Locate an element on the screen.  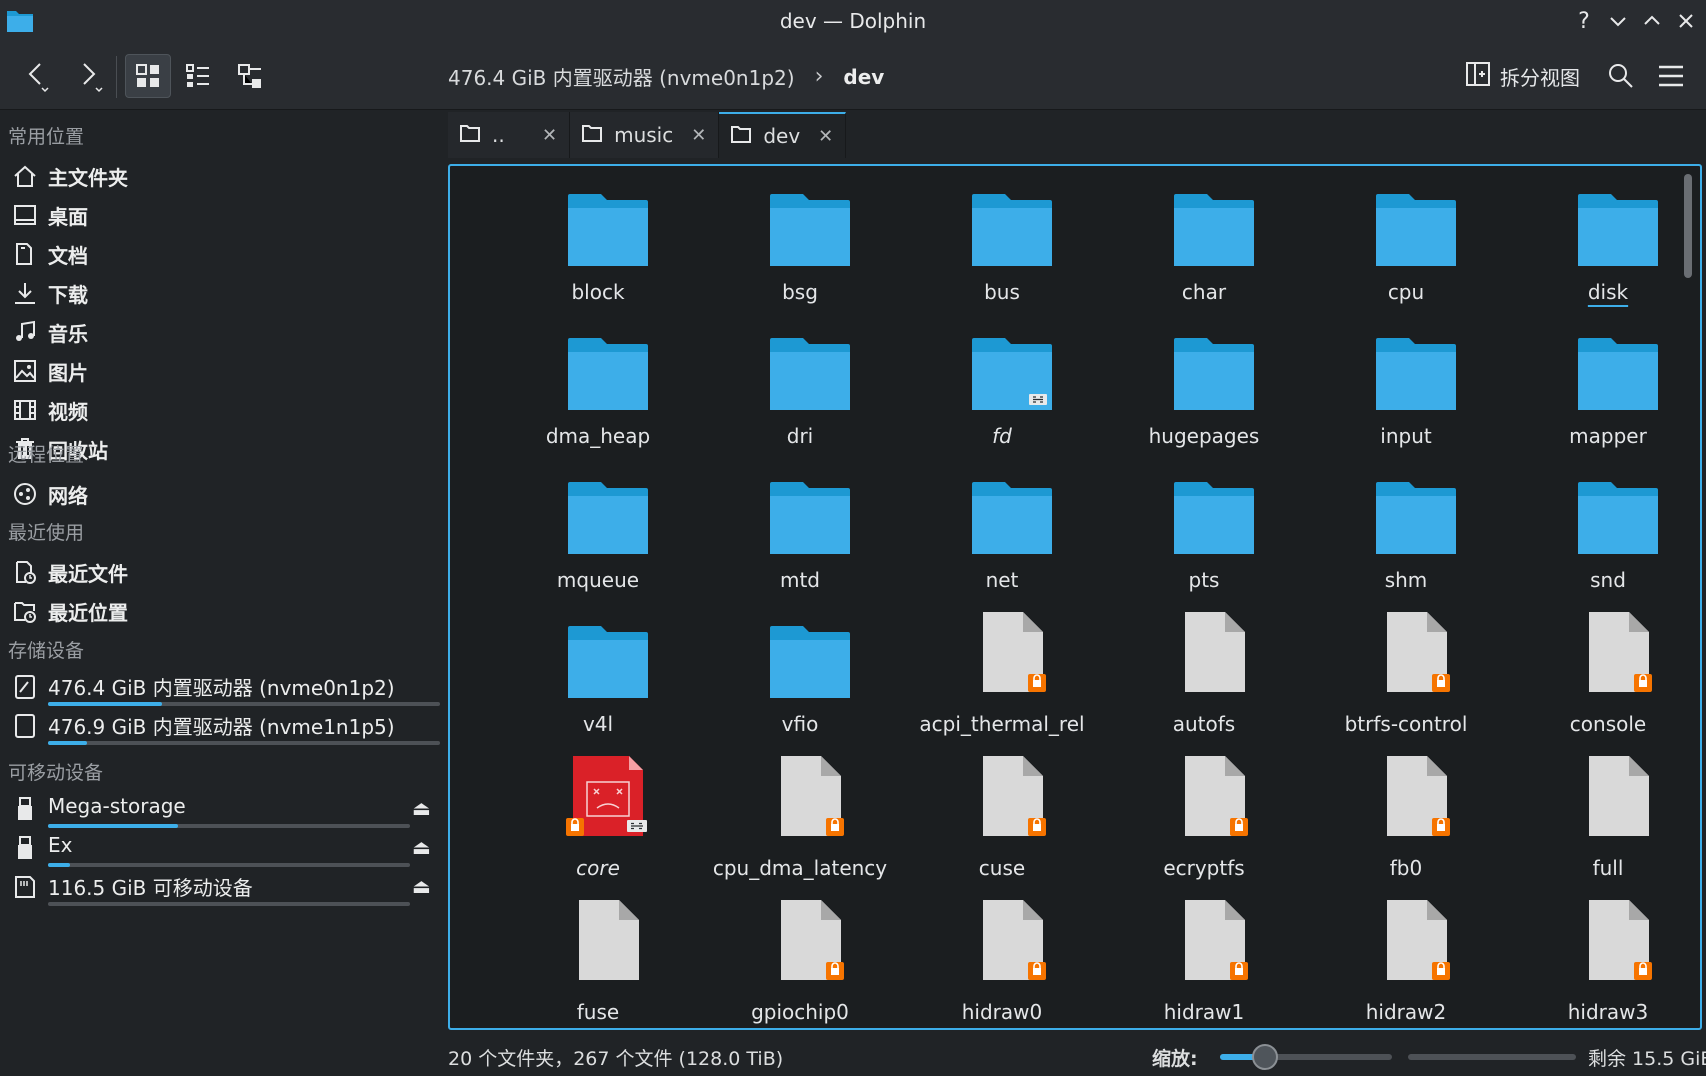
file-item: bsg is located at coordinates (800, 246).